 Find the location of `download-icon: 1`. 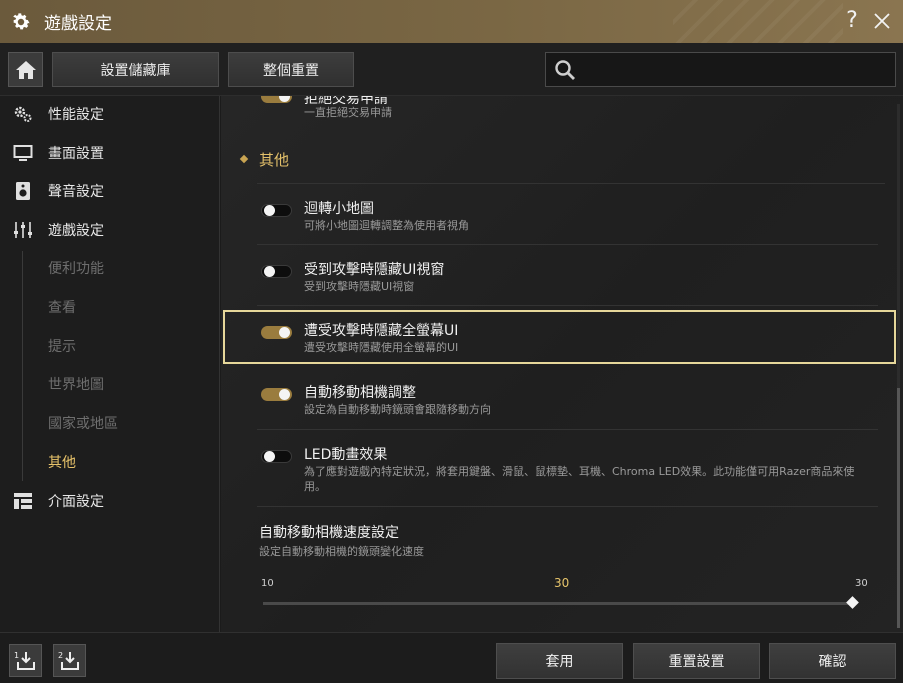

download-icon: 1 is located at coordinates (24, 660).